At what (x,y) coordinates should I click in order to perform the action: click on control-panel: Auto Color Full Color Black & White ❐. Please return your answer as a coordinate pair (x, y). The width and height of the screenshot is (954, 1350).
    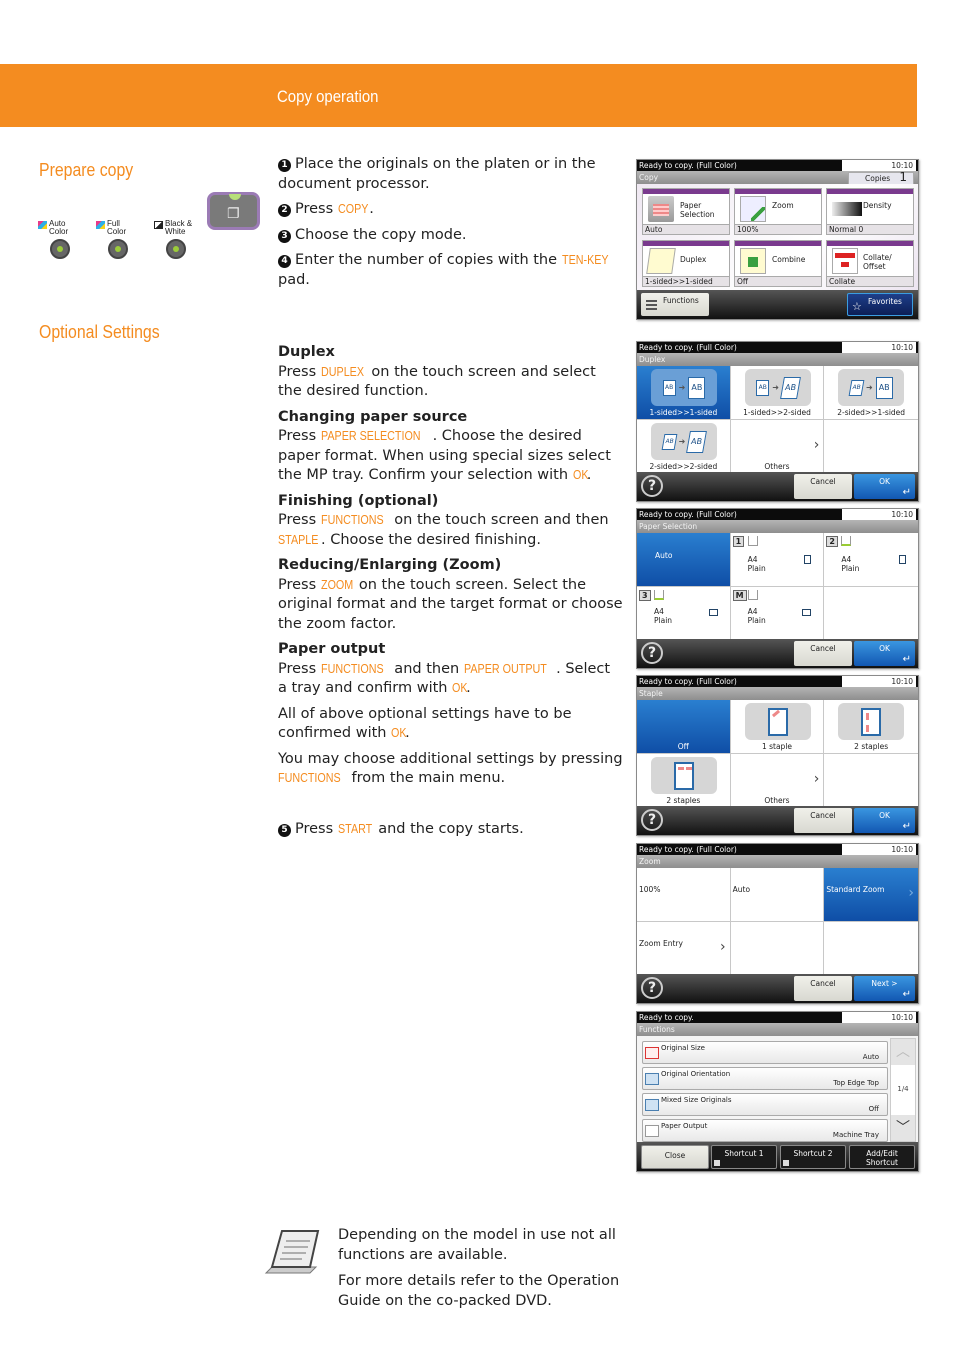
    Looking at the image, I should click on (150, 227).